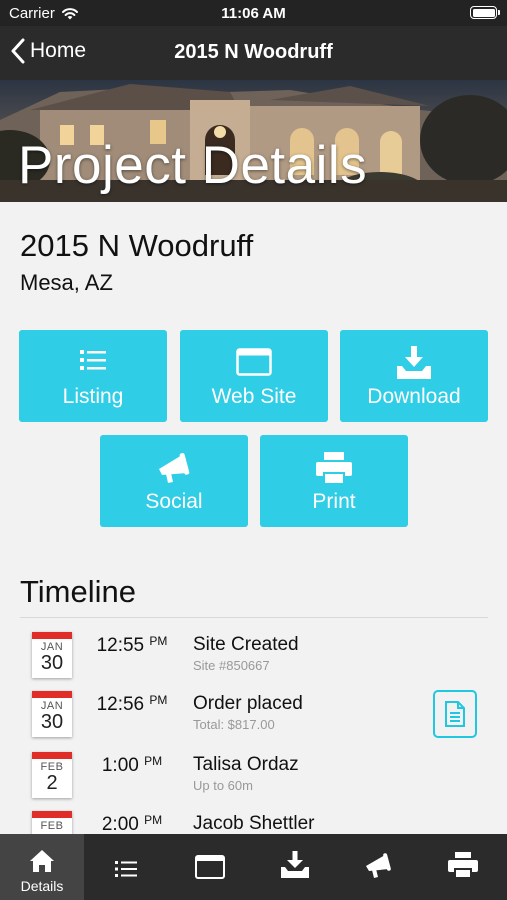 The image size is (507, 900). What do you see at coordinates (223, 785) in the screenshot?
I see `item-subtitle: Up to 60m` at bounding box center [223, 785].